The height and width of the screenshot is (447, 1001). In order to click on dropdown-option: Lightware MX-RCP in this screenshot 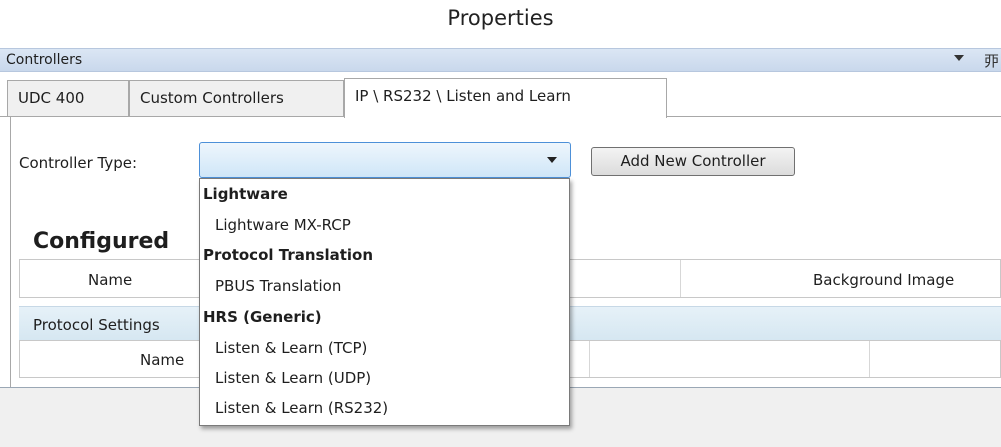, I will do `click(392, 225)`.